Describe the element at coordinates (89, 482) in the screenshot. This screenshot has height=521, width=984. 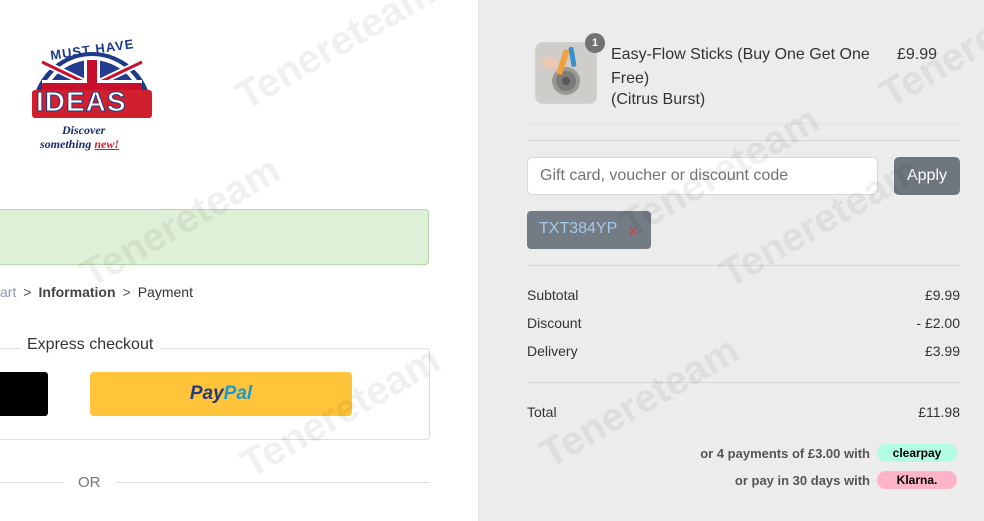
I see `or-separator-text: OR` at that location.